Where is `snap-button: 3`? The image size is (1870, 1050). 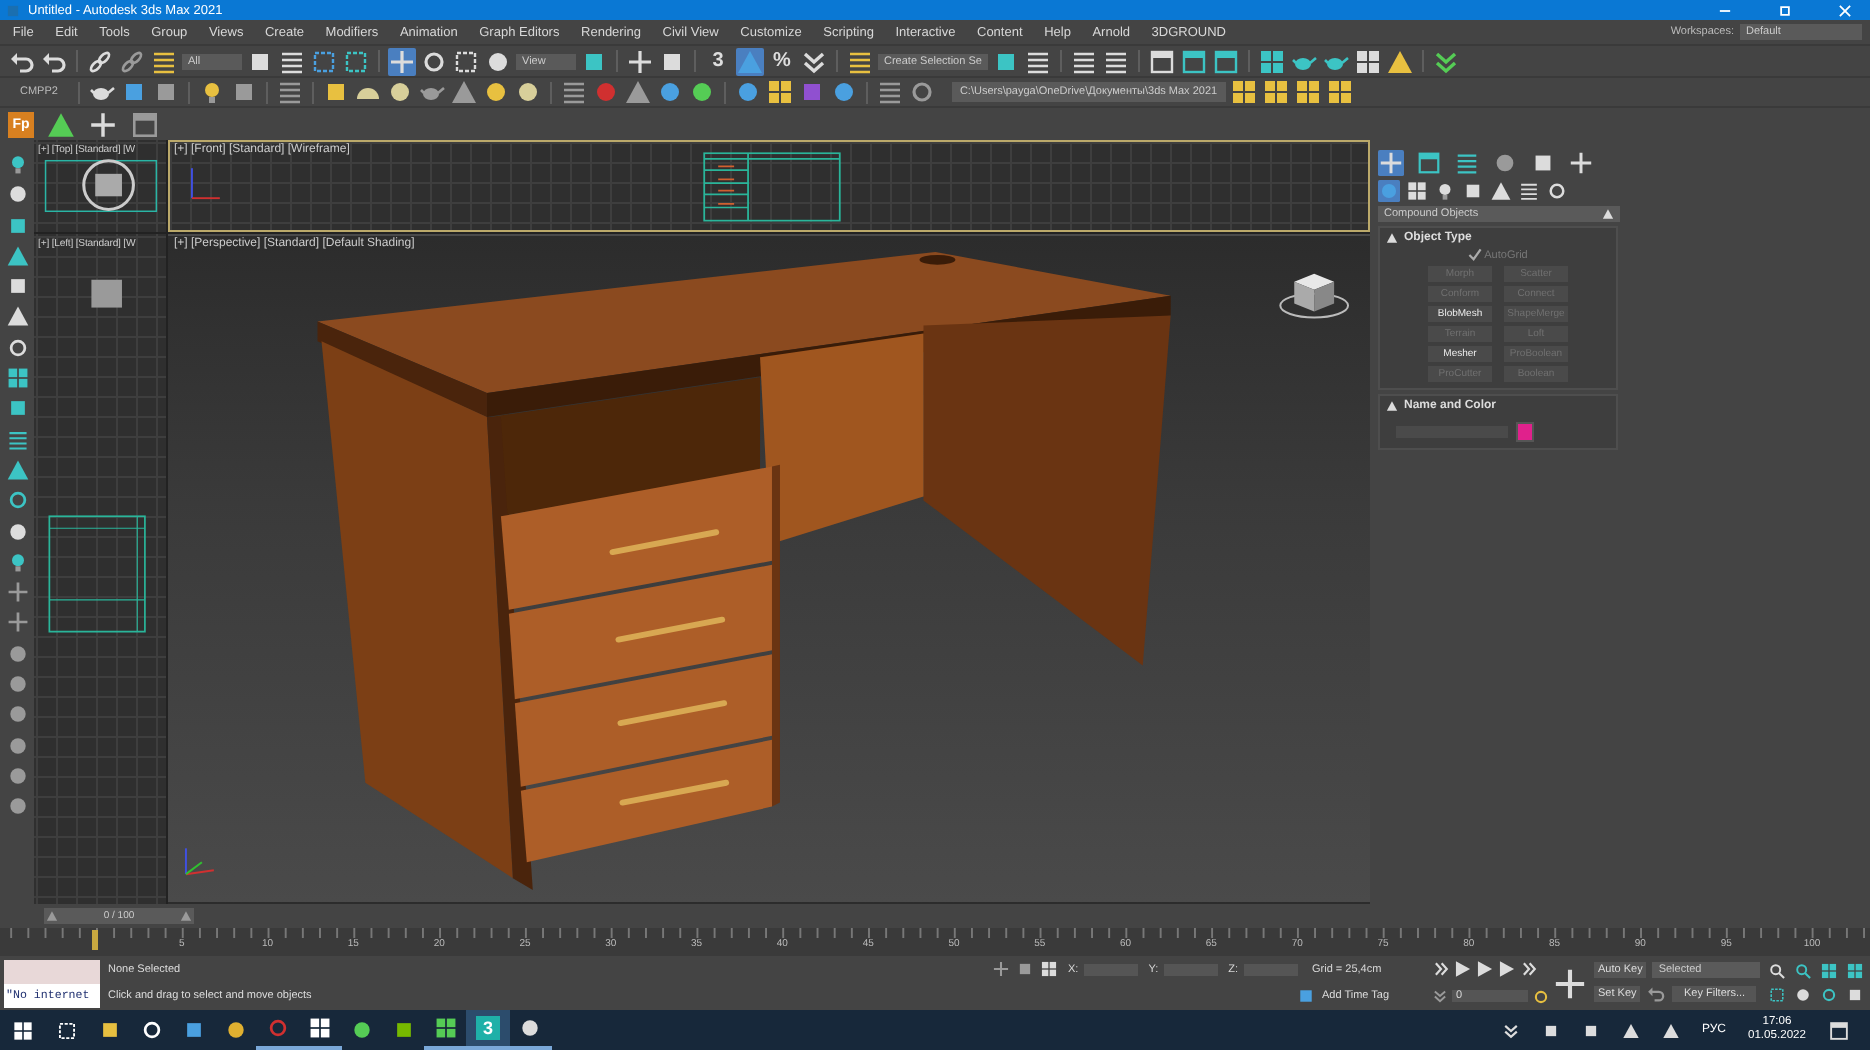
snap-button: 3 is located at coordinates (718, 61).